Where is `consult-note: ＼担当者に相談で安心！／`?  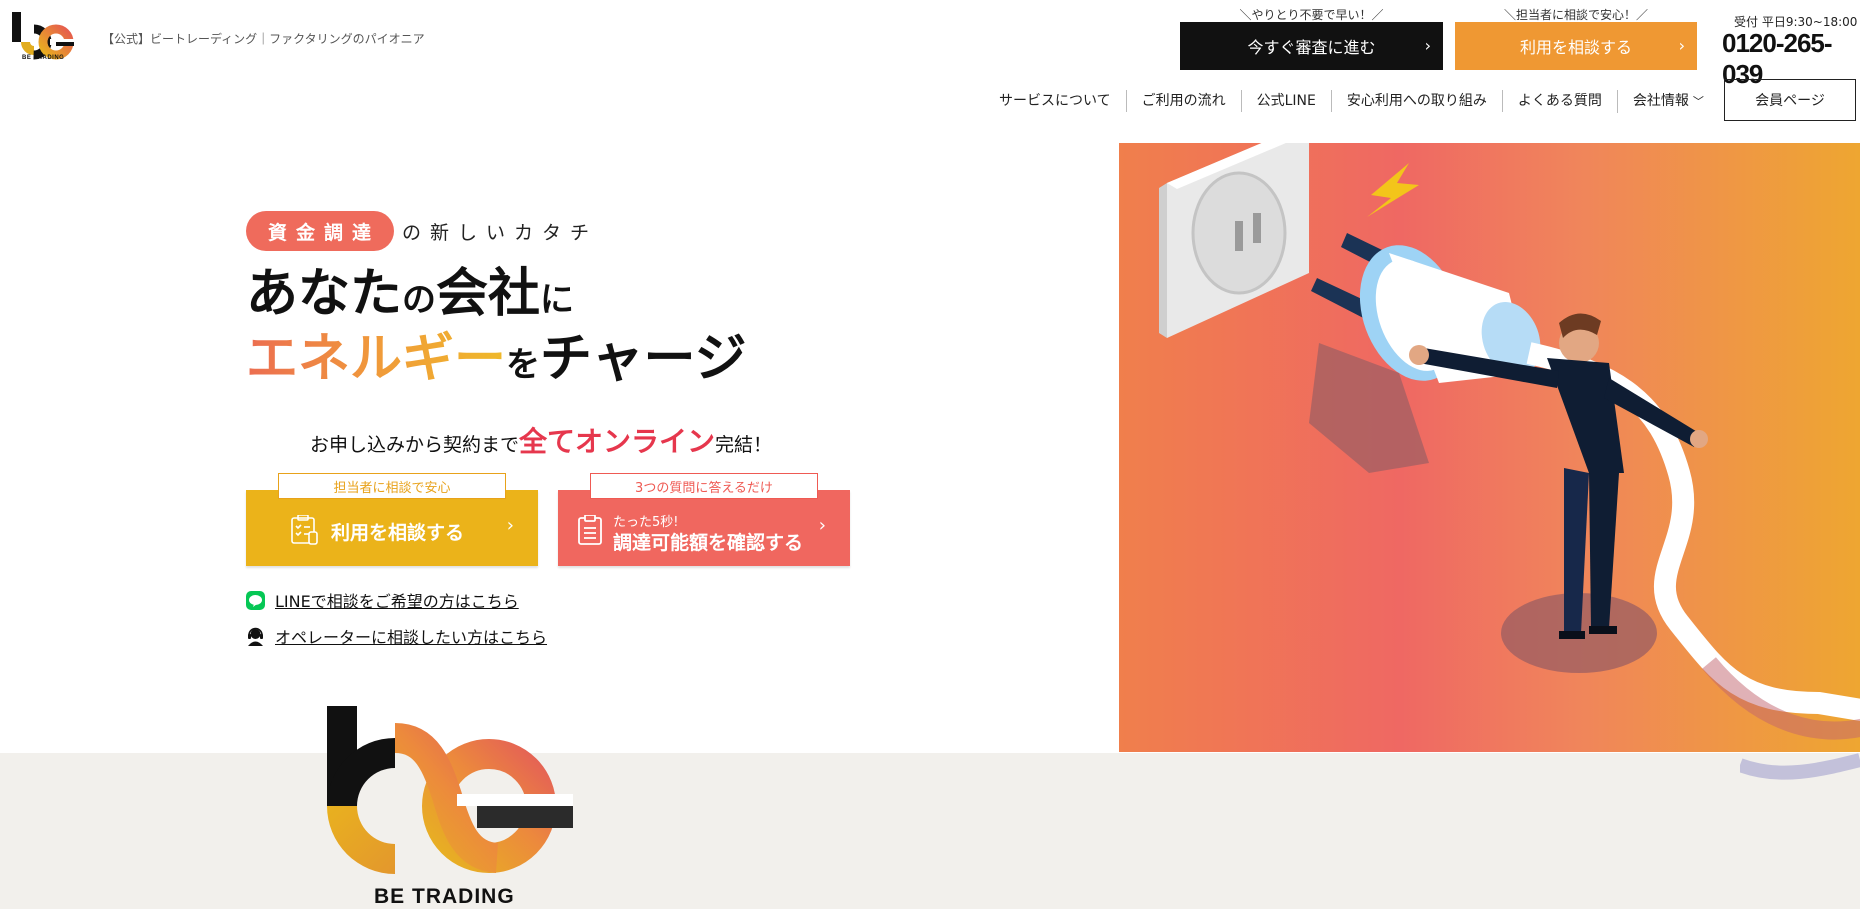
consult-note: ＼担当者に相談で安心！／ is located at coordinates (1575, 15).